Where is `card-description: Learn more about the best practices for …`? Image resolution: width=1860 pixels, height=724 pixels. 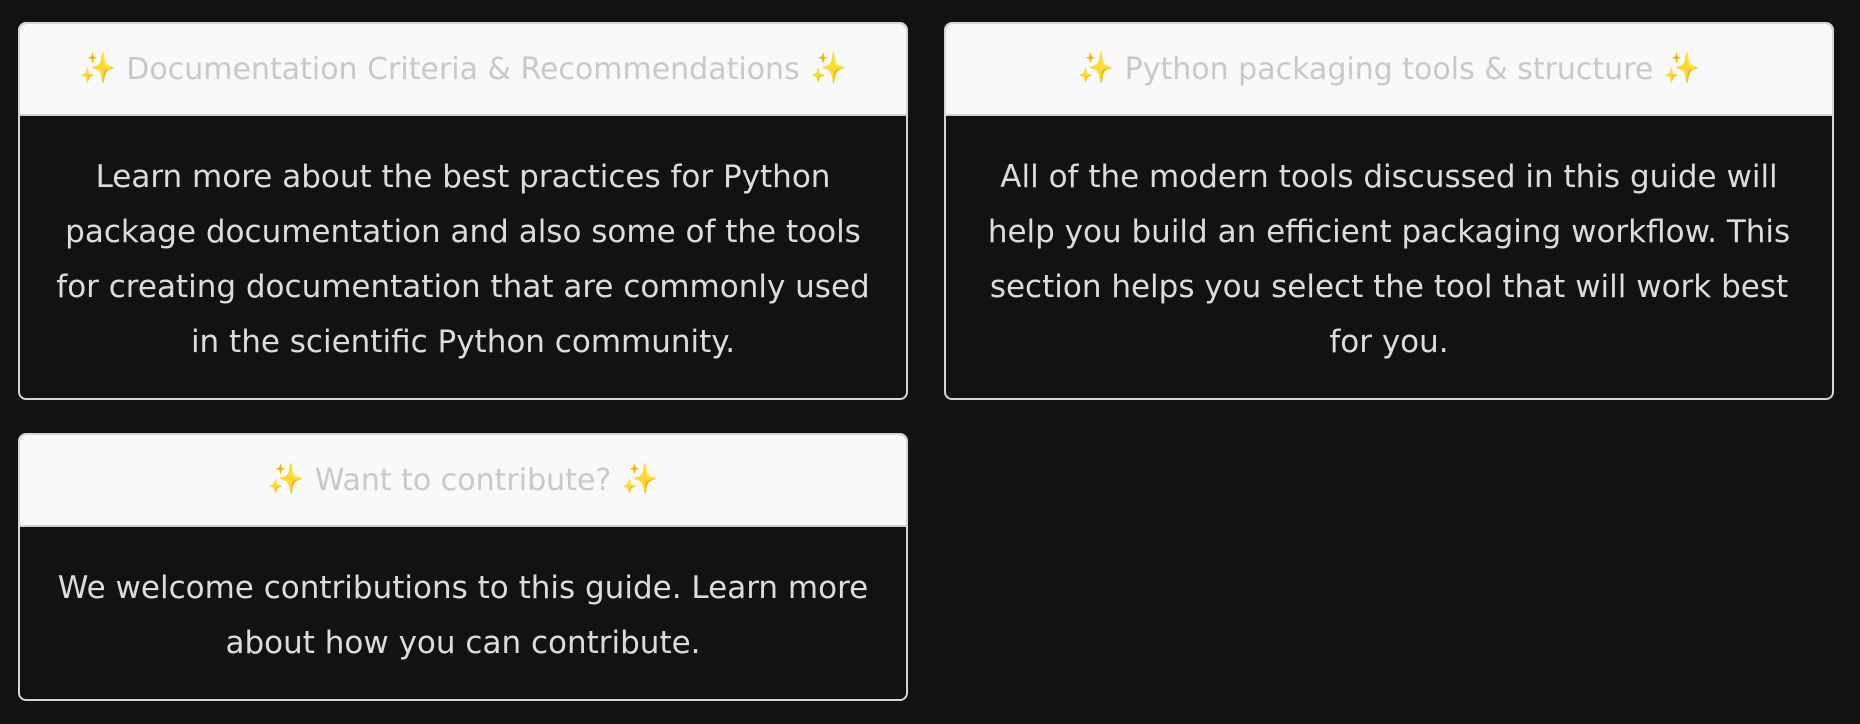 card-description: Learn more about the best practices for … is located at coordinates (463, 259).